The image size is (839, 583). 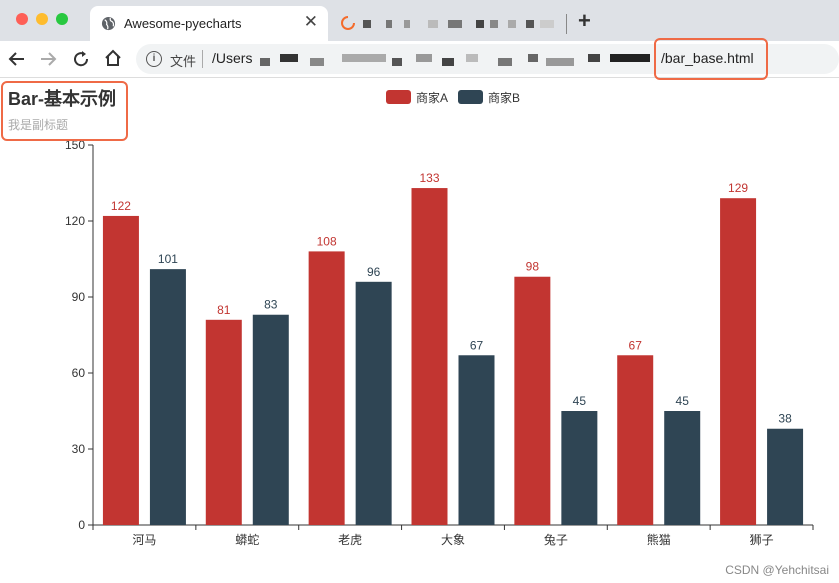 What do you see at coordinates (271, 305) in the screenshot?
I see `data-label-b: 83` at bounding box center [271, 305].